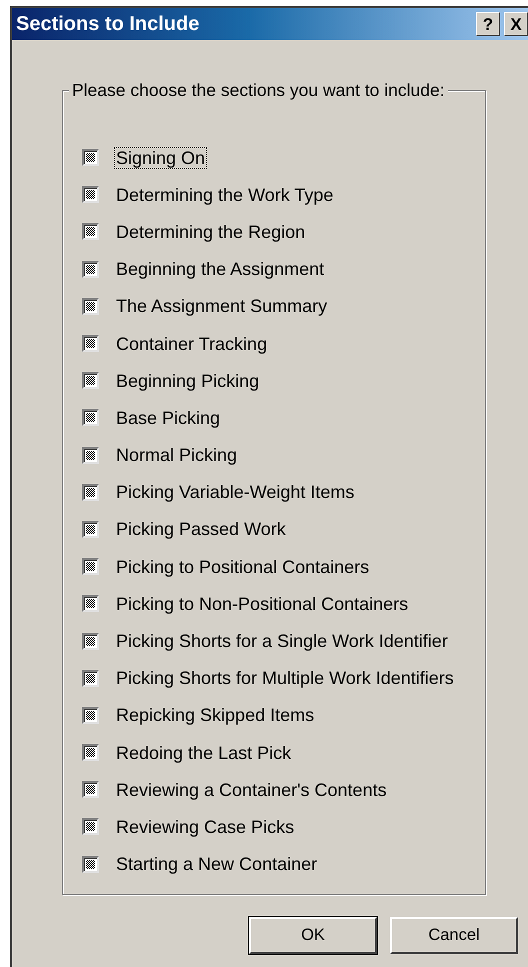 Image resolution: width=528 pixels, height=967 pixels. Describe the element at coordinates (454, 935) in the screenshot. I see `cancel-button: Cancel` at that location.